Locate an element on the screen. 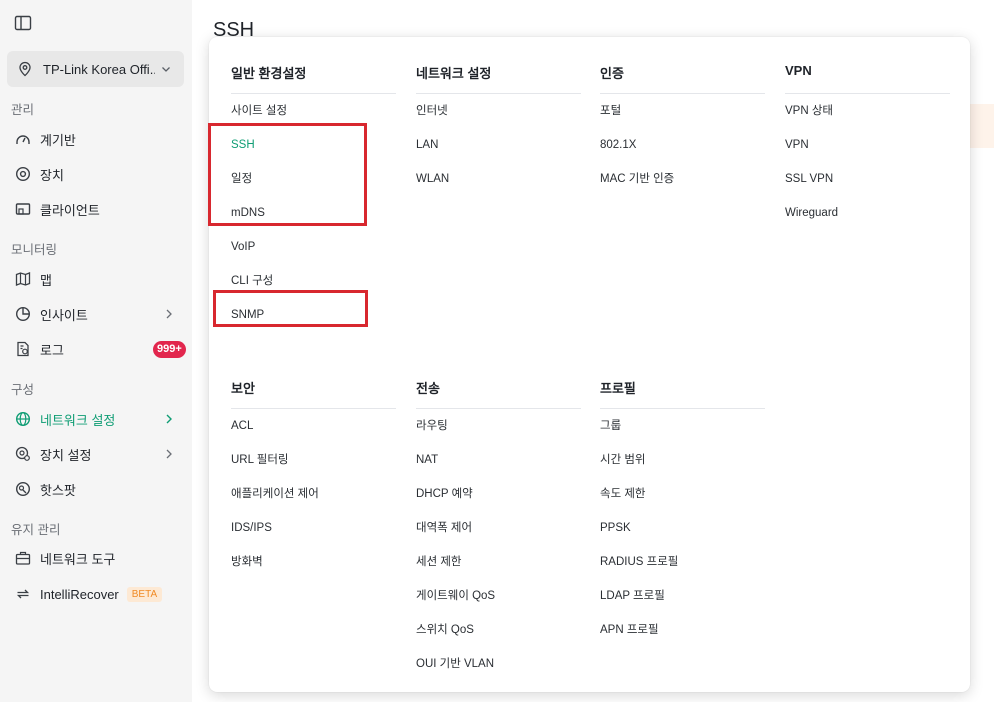  nav-devices: 장치 is located at coordinates (96, 174).